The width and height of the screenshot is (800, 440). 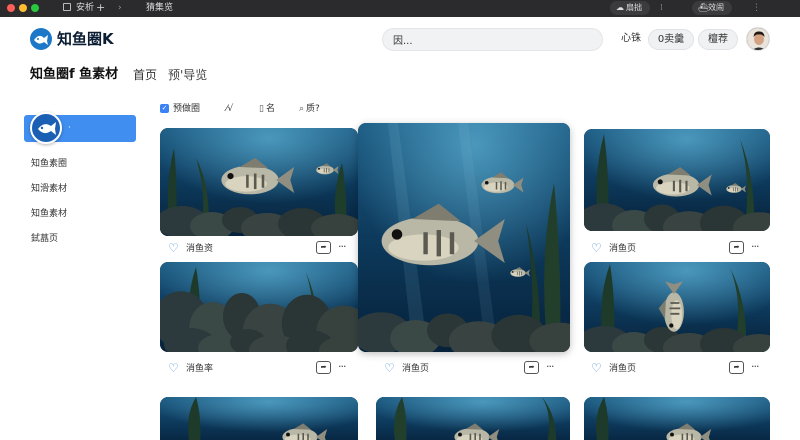 I want to click on card-2-name: 消鱼页, so click(x=416, y=369).